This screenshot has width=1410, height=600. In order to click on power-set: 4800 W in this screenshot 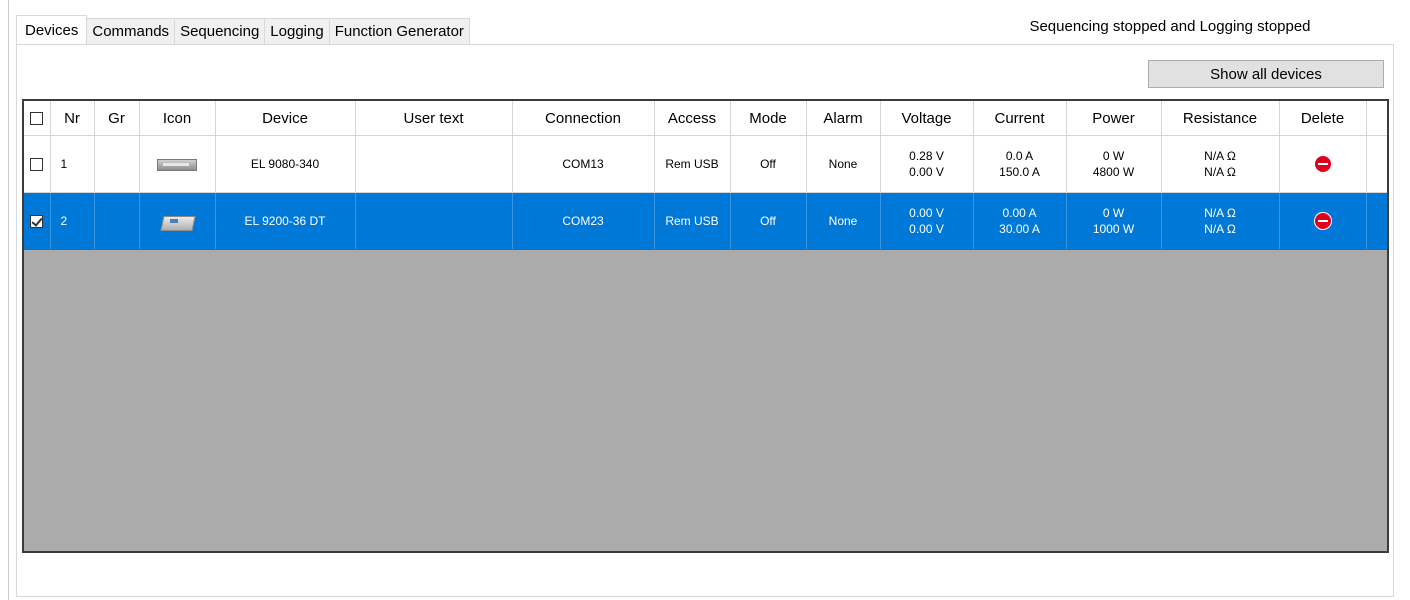, I will do `click(1113, 172)`.